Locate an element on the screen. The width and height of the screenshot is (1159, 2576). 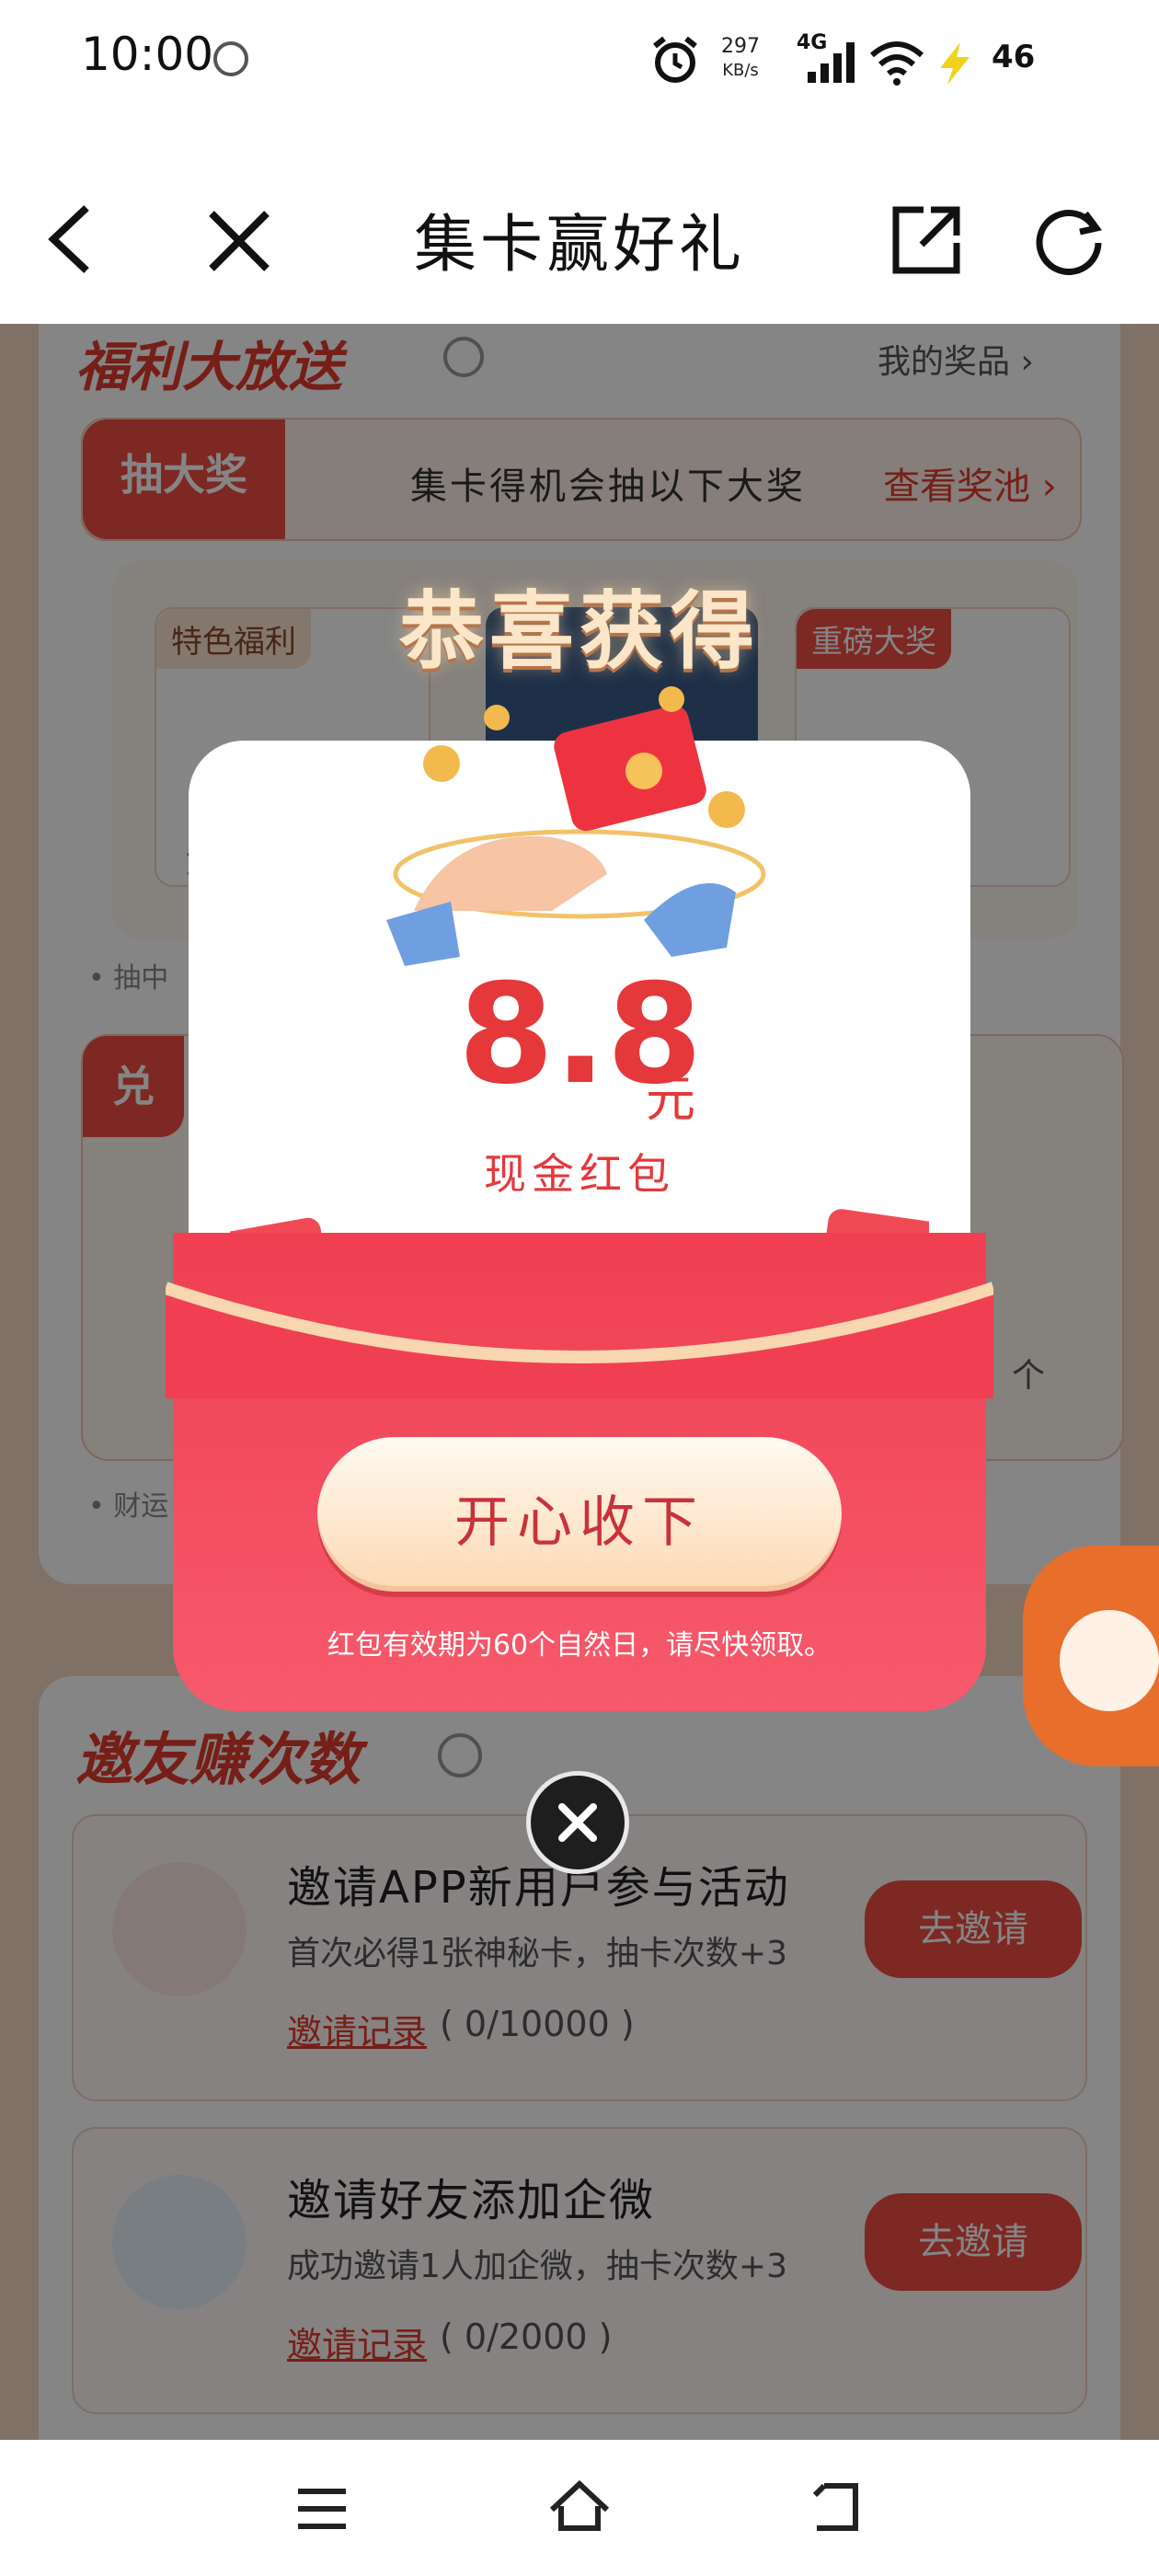
envelope-flap is located at coordinates (579, 1340).